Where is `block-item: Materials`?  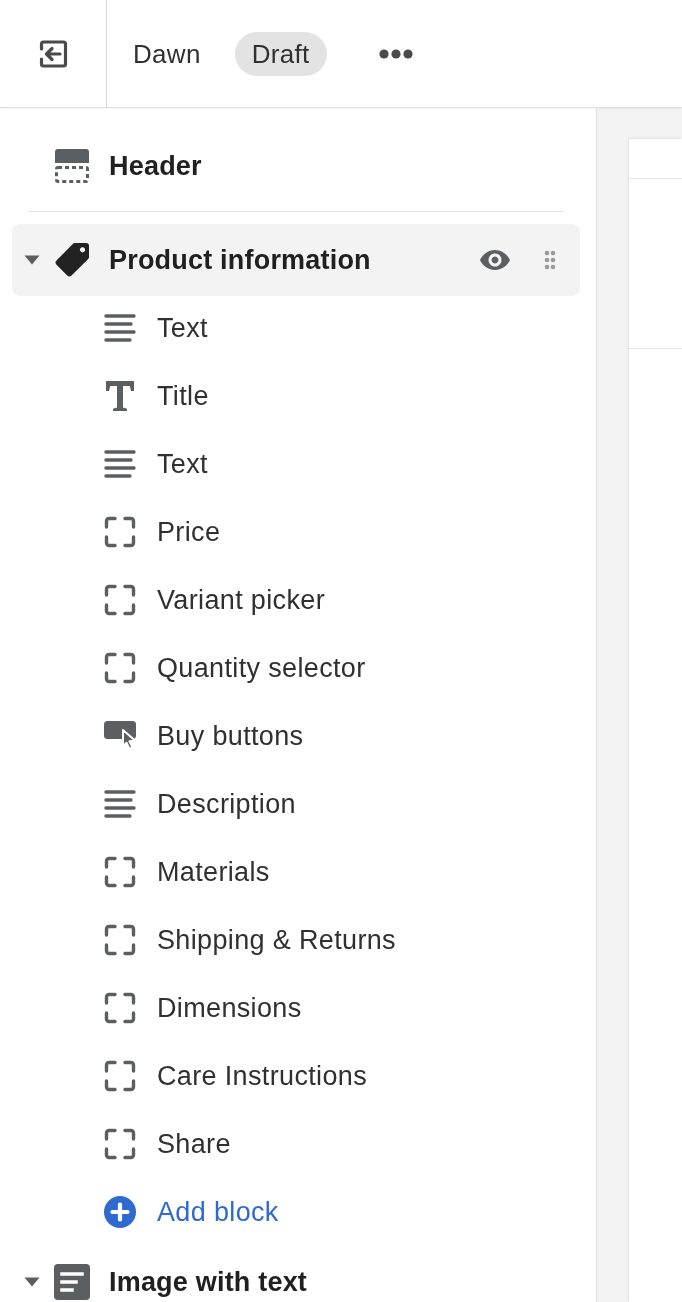 block-item: Materials is located at coordinates (298, 872).